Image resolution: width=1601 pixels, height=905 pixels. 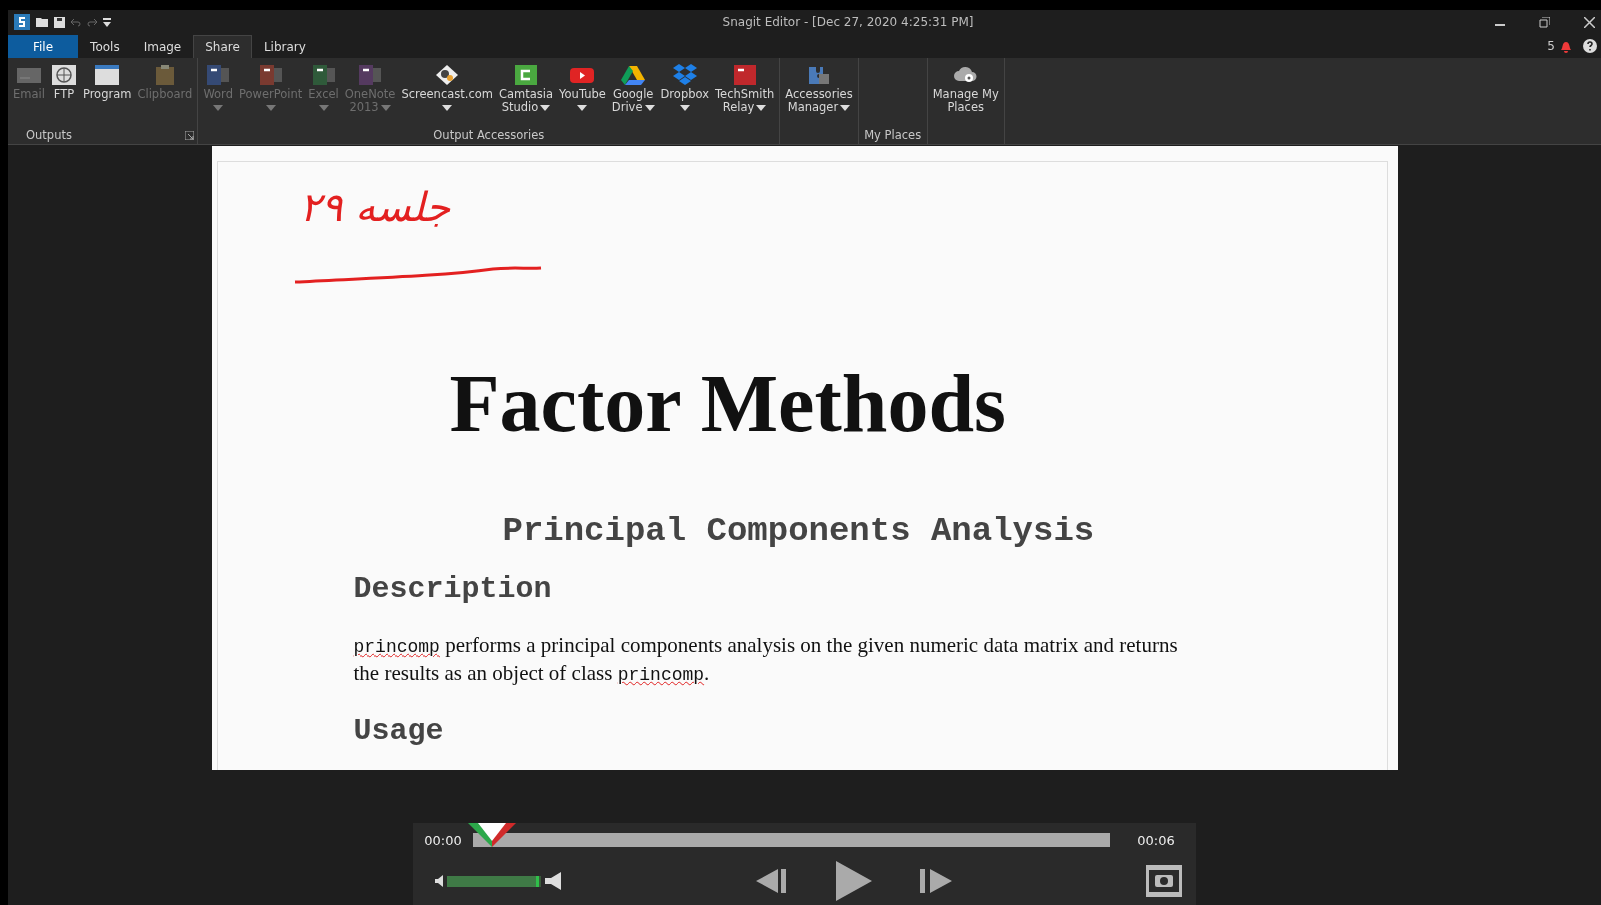 I want to click on group-label: Output Accessories, so click(x=489, y=135).